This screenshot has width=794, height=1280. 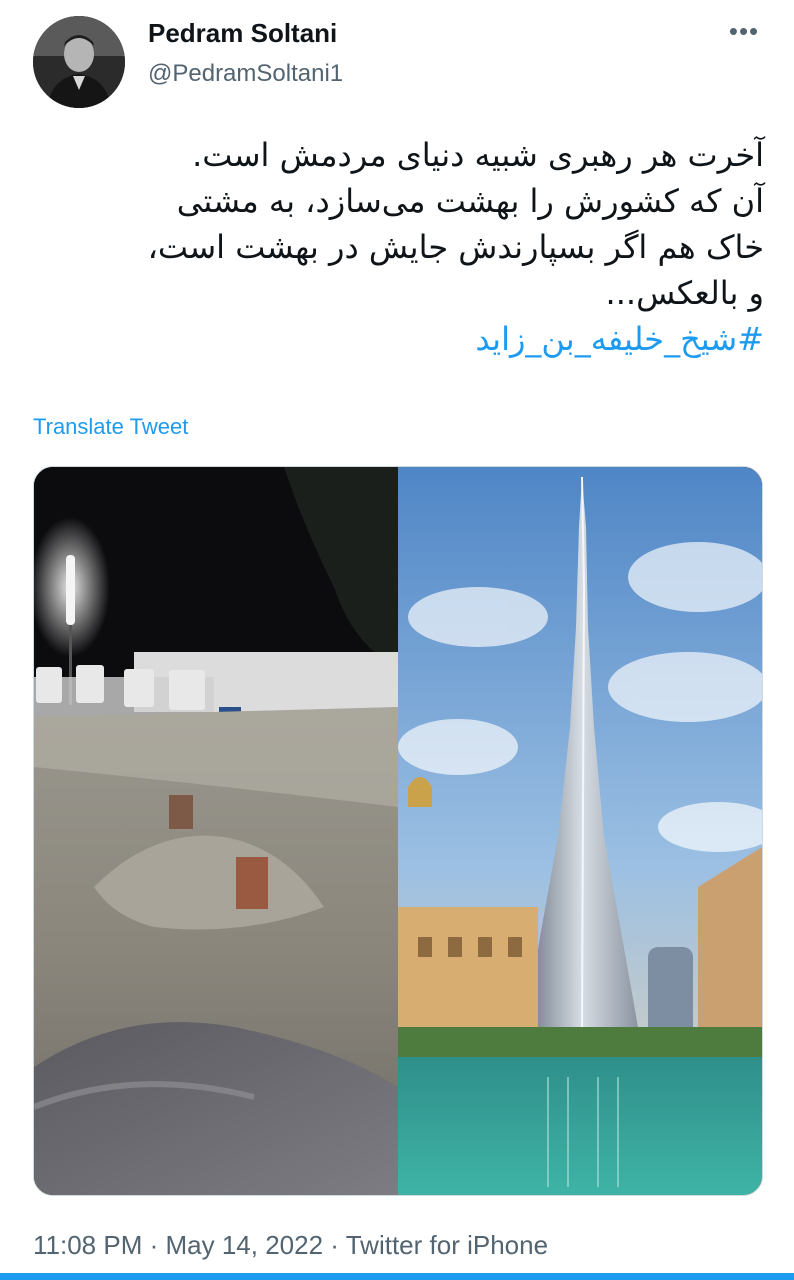 I want to click on author-display-name: Pedram Soltani, so click(x=242, y=33).